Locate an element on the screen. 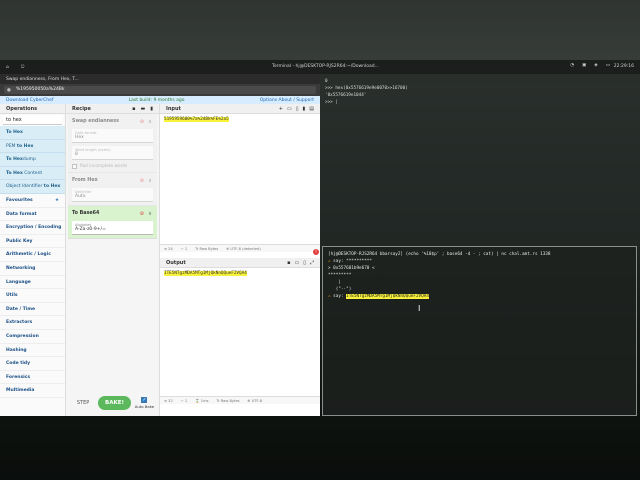 This screenshot has height=480, width=640. open-file-icon: ▯ is located at coordinates (297, 109).